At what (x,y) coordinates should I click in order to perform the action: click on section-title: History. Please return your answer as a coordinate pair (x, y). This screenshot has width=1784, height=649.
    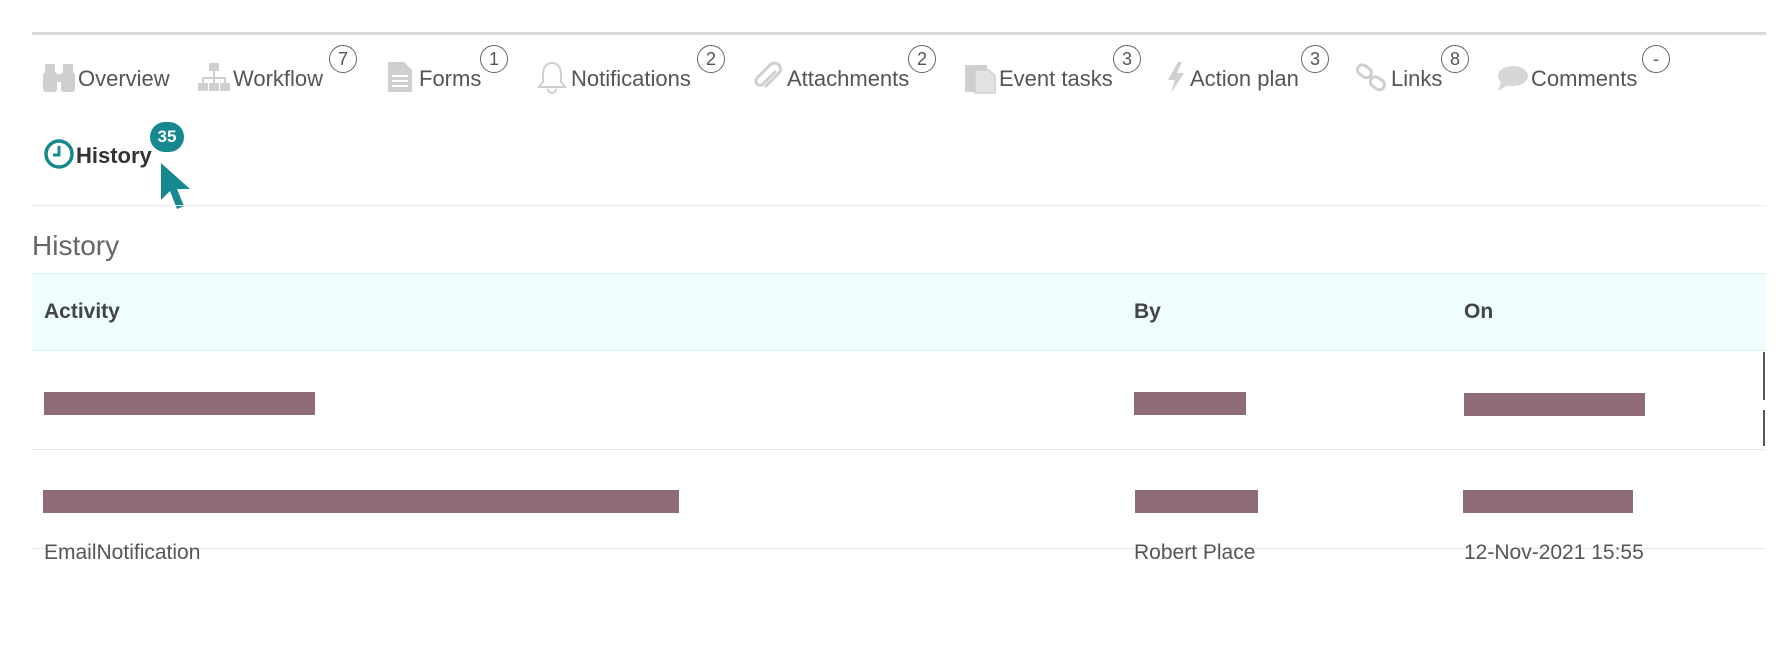
    Looking at the image, I should click on (76, 245).